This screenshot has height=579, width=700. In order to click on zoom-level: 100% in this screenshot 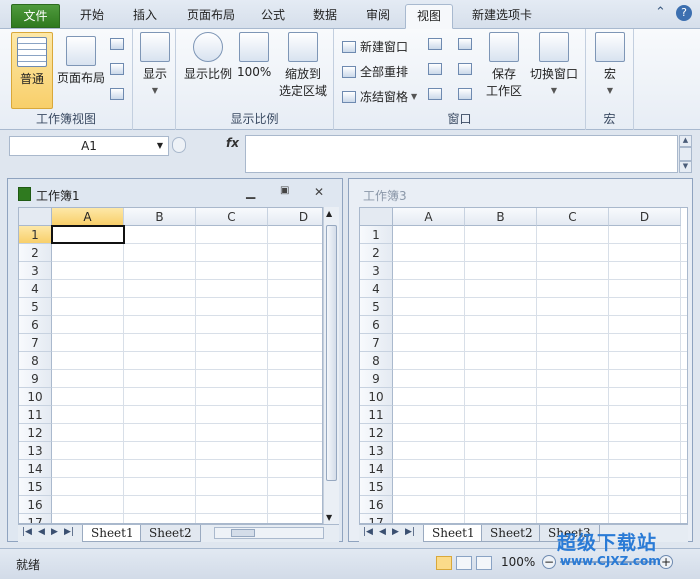, I will do `click(518, 562)`.